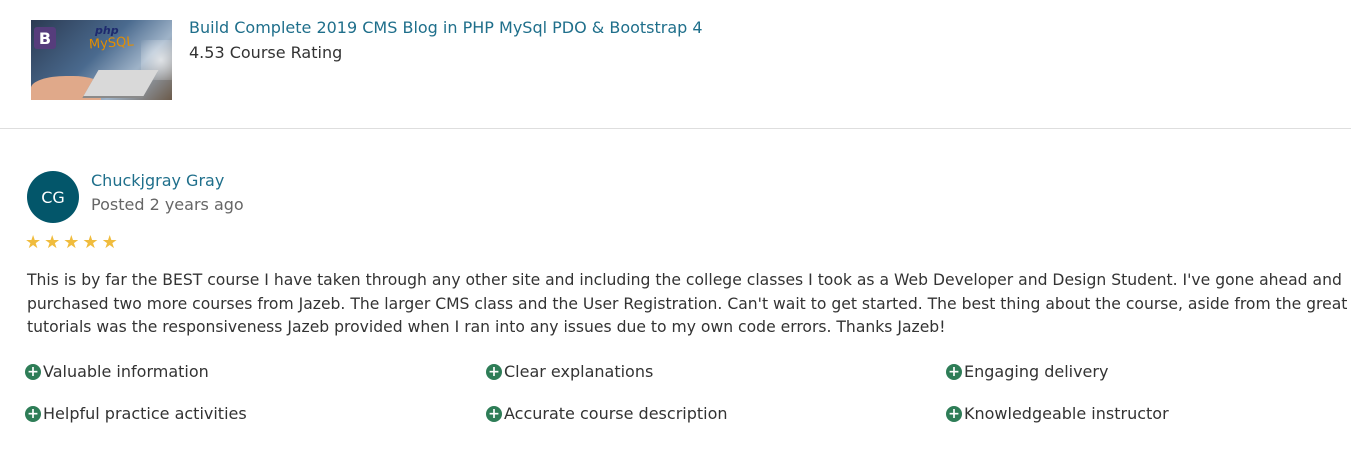  I want to click on tag-label: Knowledgeable instructor, so click(1066, 413).